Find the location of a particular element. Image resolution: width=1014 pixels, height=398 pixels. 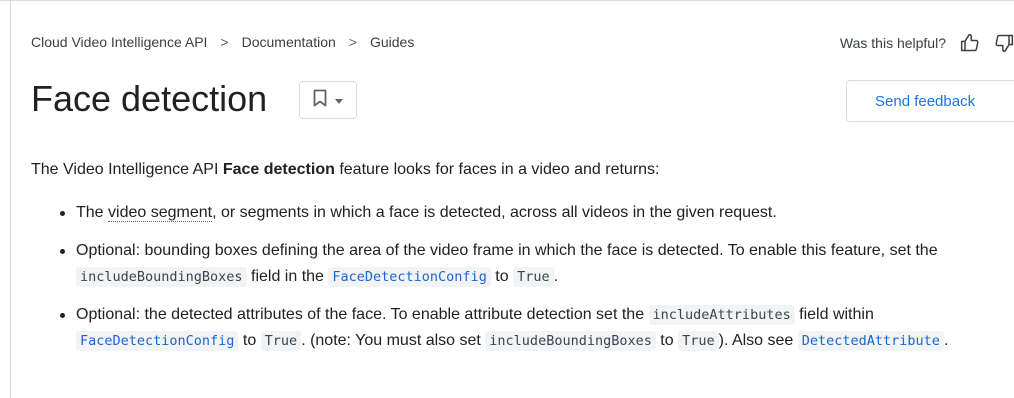

bookmark-button is located at coordinates (328, 100).